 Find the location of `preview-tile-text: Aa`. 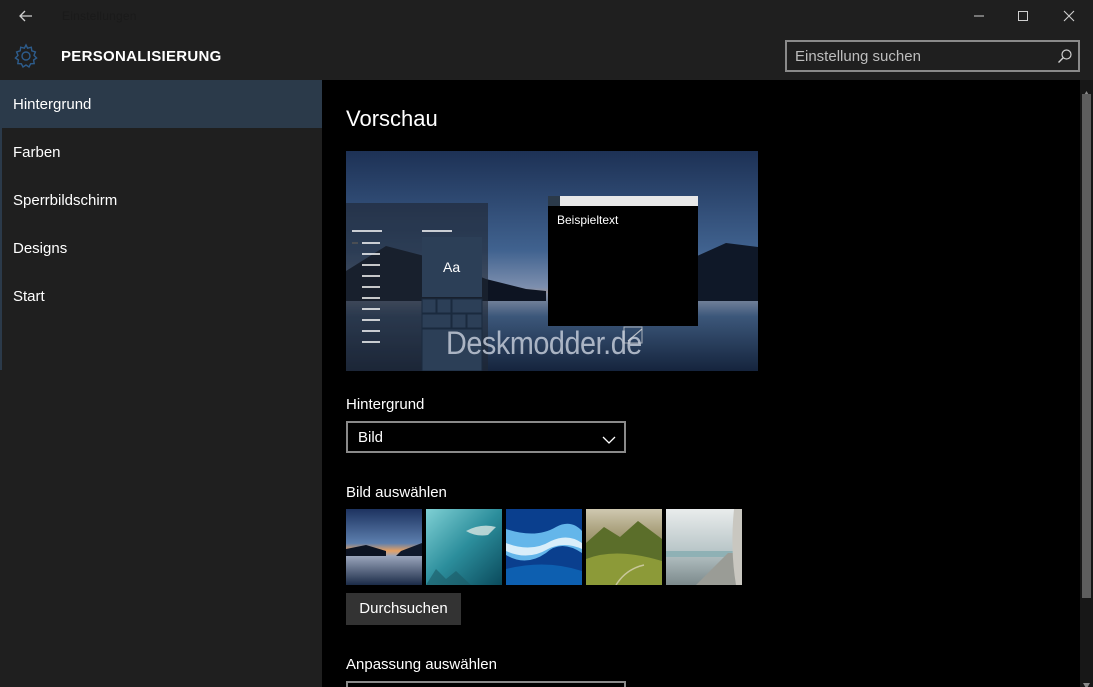

preview-tile-text: Aa is located at coordinates (452, 267).